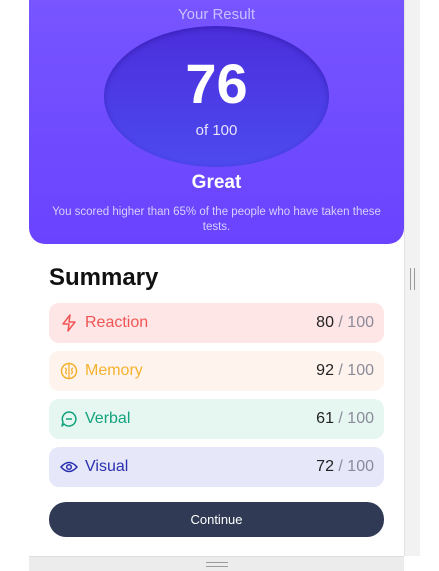 The image size is (439, 571). Describe the element at coordinates (216, 182) in the screenshot. I see `rating-label: Great` at that location.